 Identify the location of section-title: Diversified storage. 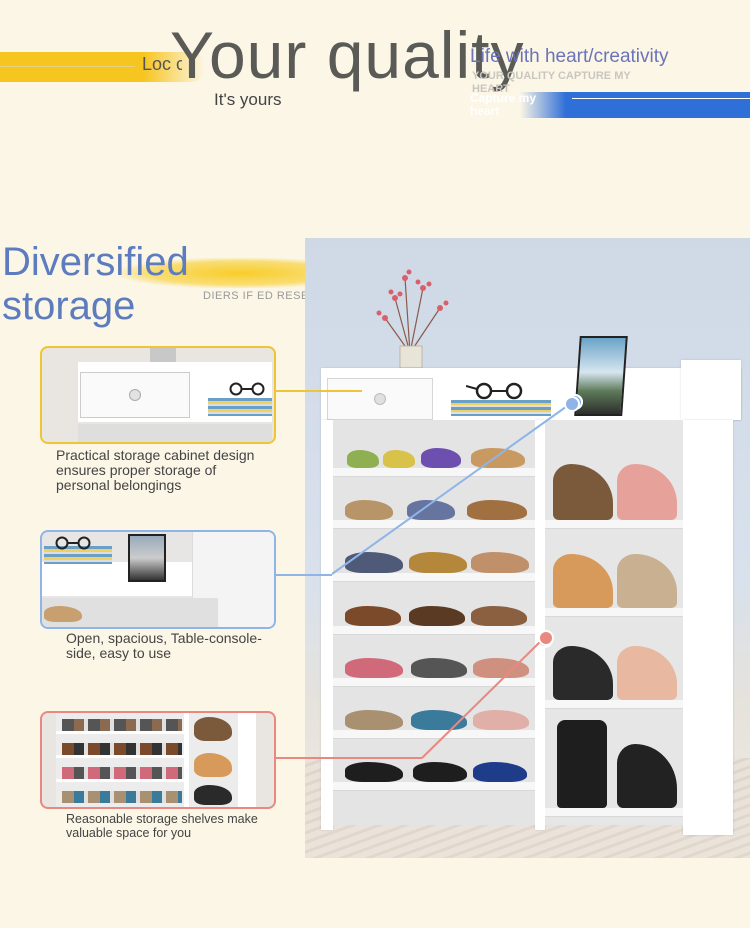
(95, 284).